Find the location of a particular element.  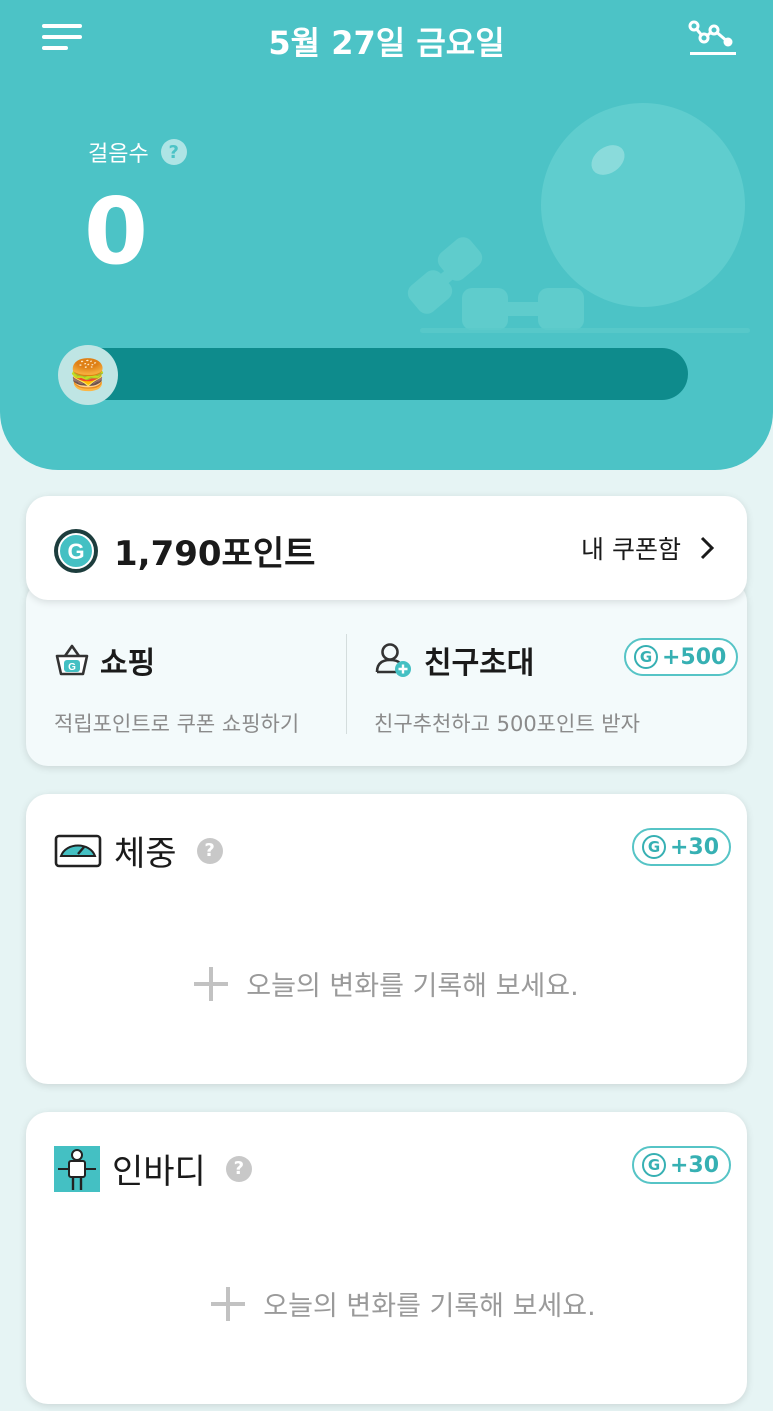

points-total: G 1,790포인트 is located at coordinates (183, 550).